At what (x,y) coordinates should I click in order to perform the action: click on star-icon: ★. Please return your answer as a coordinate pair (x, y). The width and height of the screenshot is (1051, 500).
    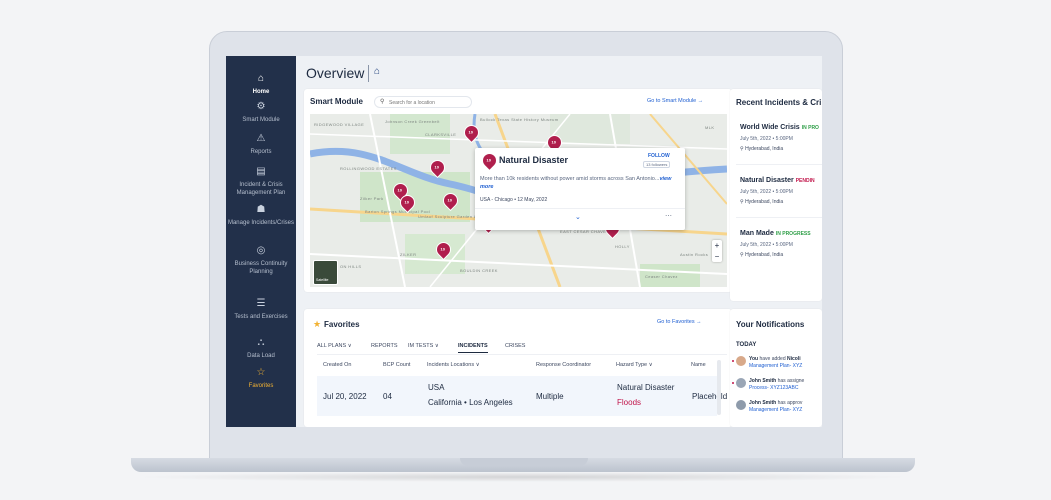
    Looking at the image, I should click on (317, 324).